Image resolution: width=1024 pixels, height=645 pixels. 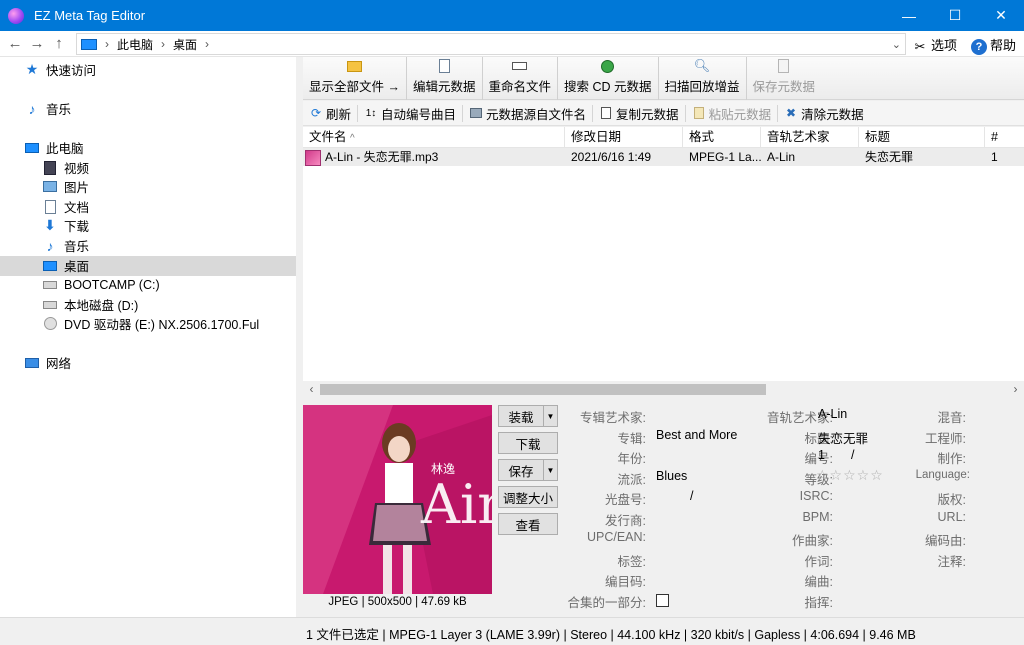 What do you see at coordinates (355, 78) in the screenshot?
I see `show-all-files-button: 显示全部文件 →` at bounding box center [355, 78].